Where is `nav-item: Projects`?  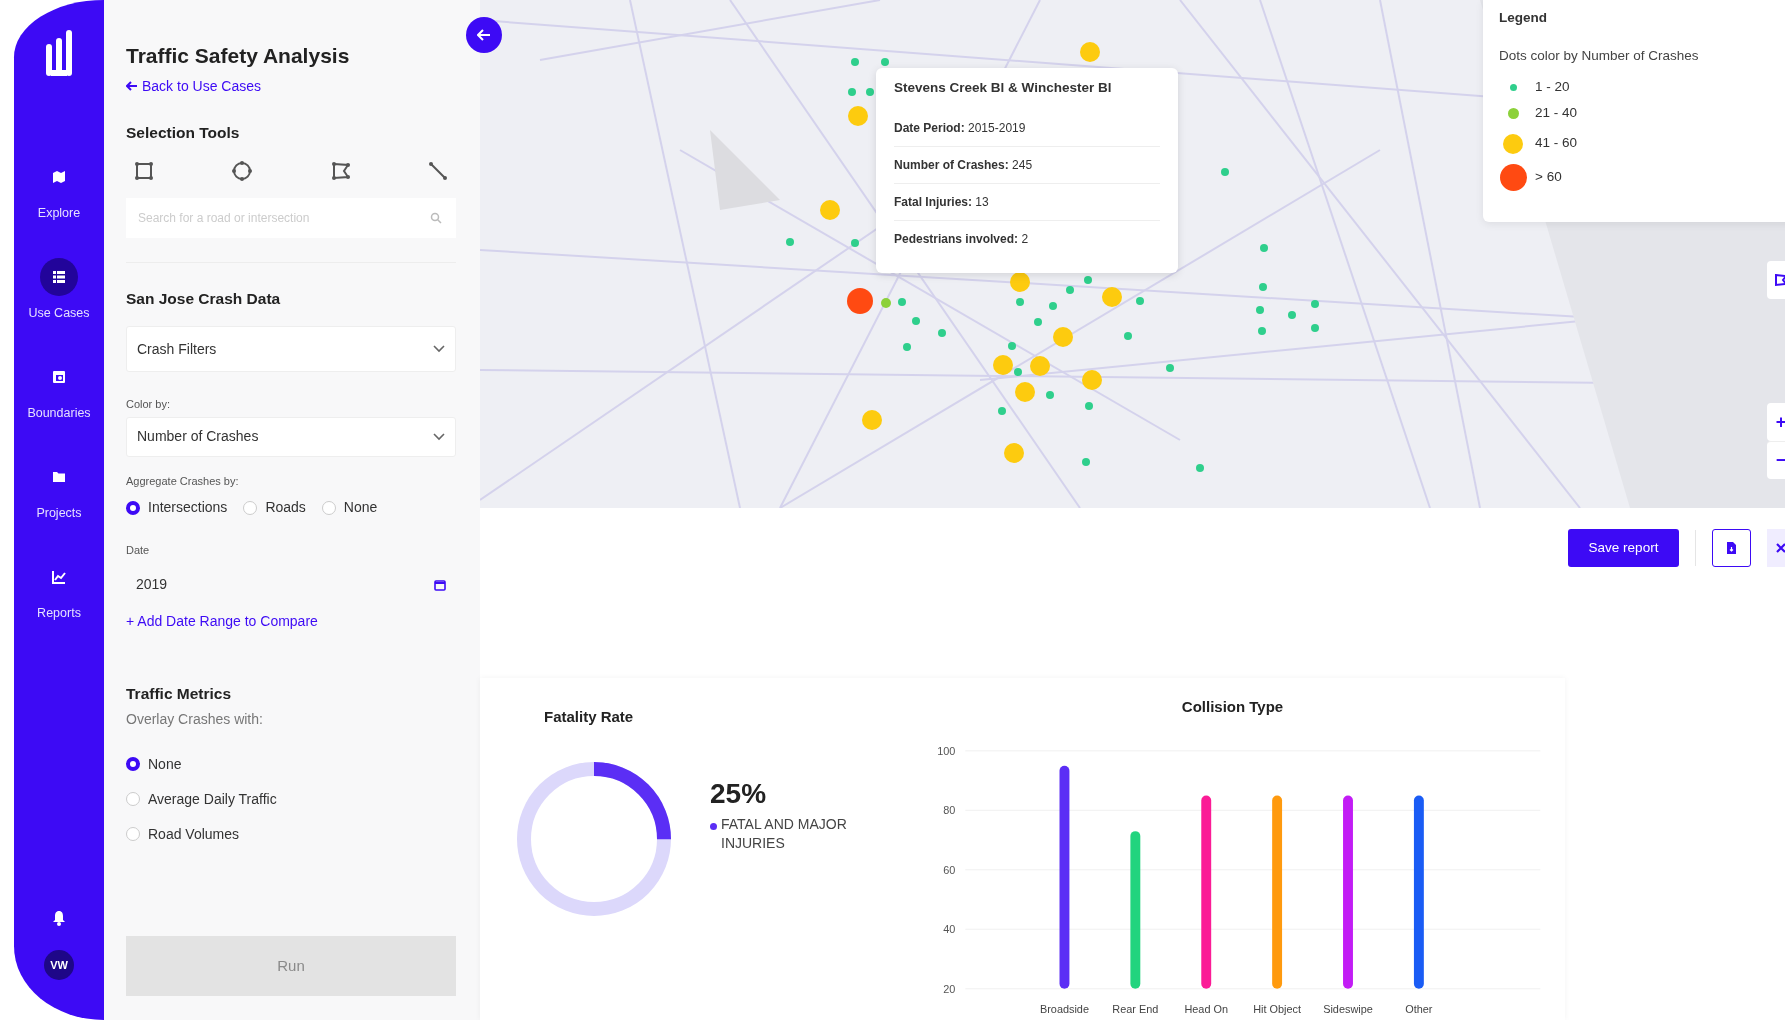
nav-item: Projects is located at coordinates (59, 490).